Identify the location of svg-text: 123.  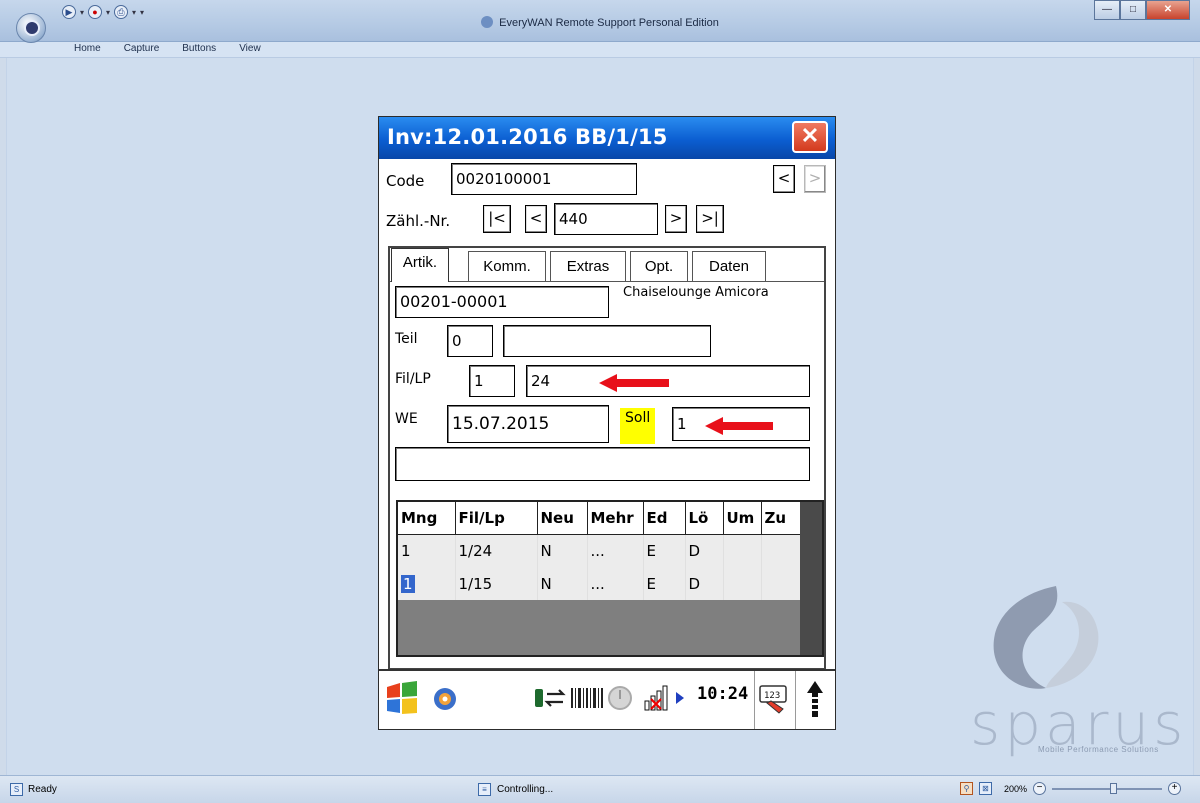
(772, 696).